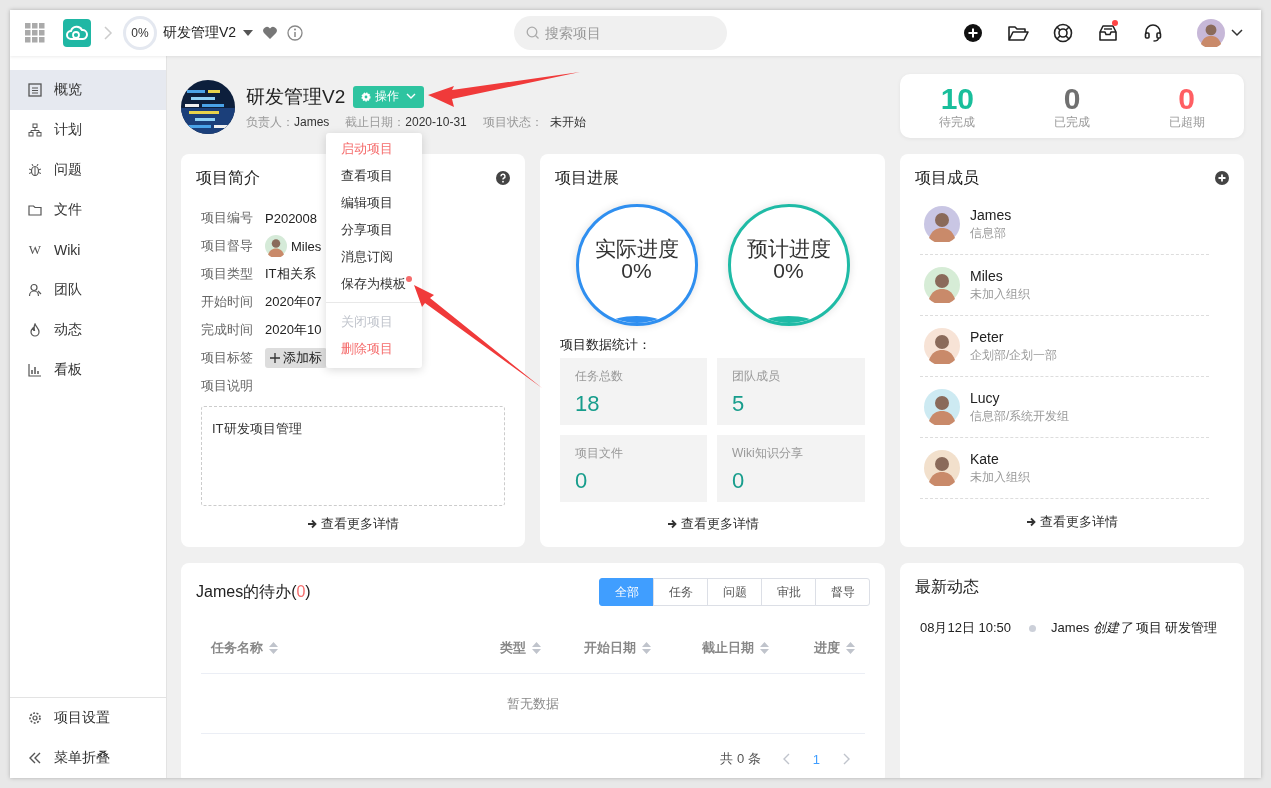 The image size is (1271, 788). What do you see at coordinates (1115, 23) in the screenshot?
I see `notification-dot` at bounding box center [1115, 23].